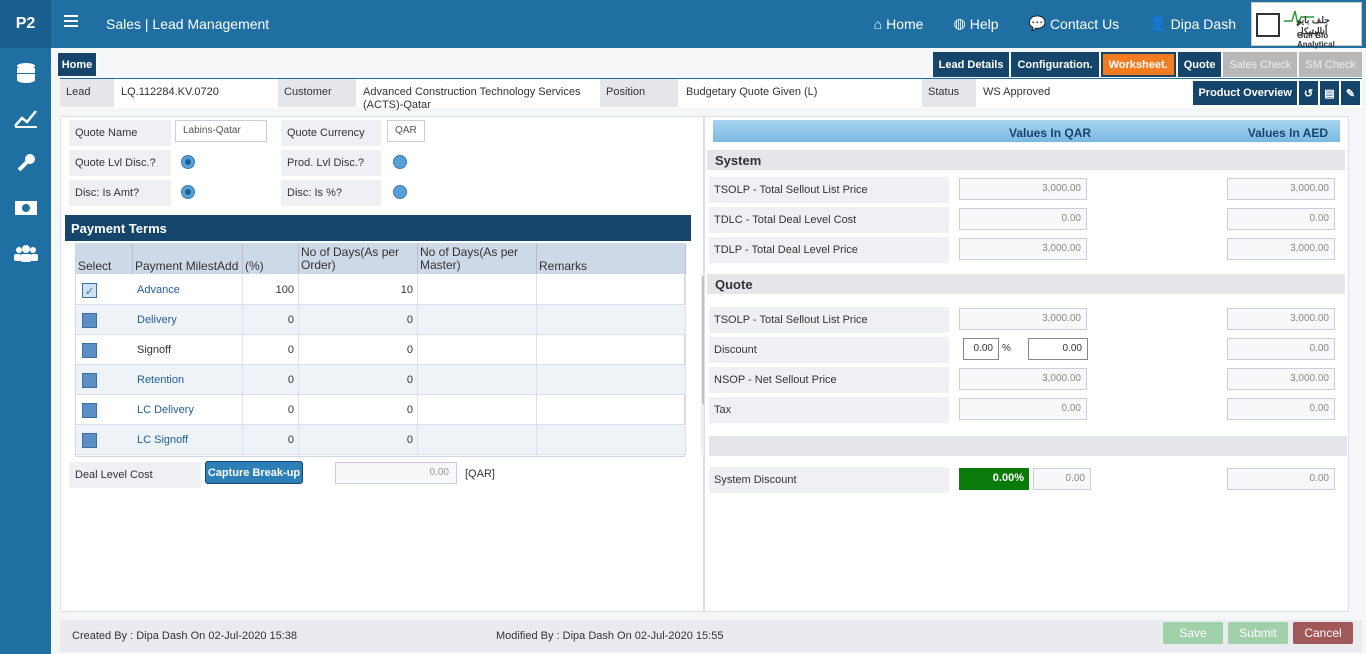 The image size is (1366, 654). Describe the element at coordinates (396, 473) in the screenshot. I see `deal-level-cost-input: 0.00` at that location.